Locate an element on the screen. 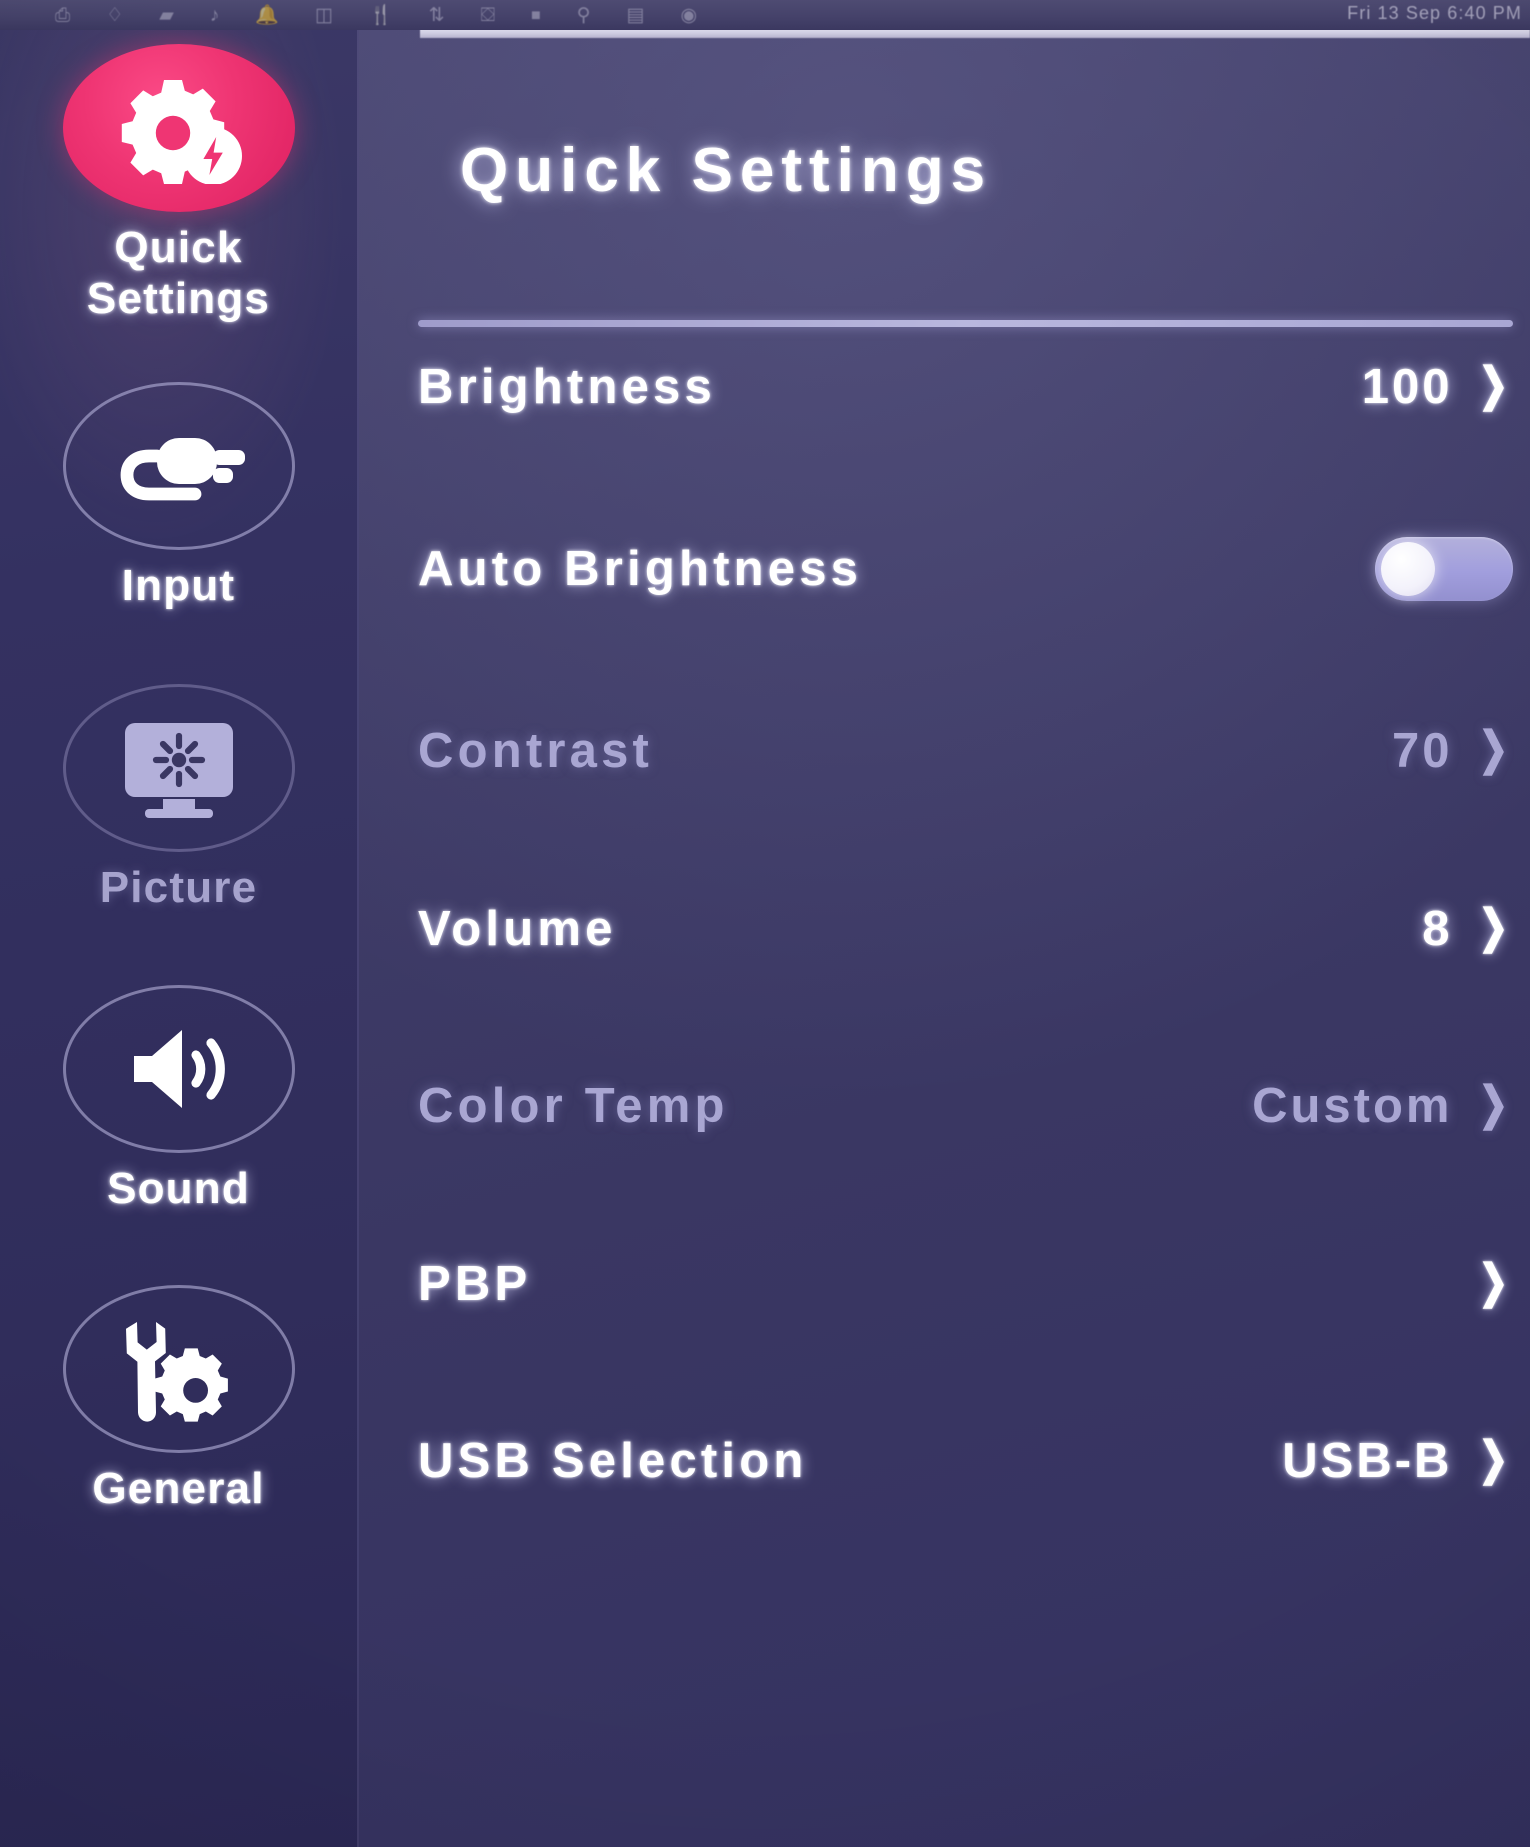  setting-value: Custom is located at coordinates (1352, 1106).